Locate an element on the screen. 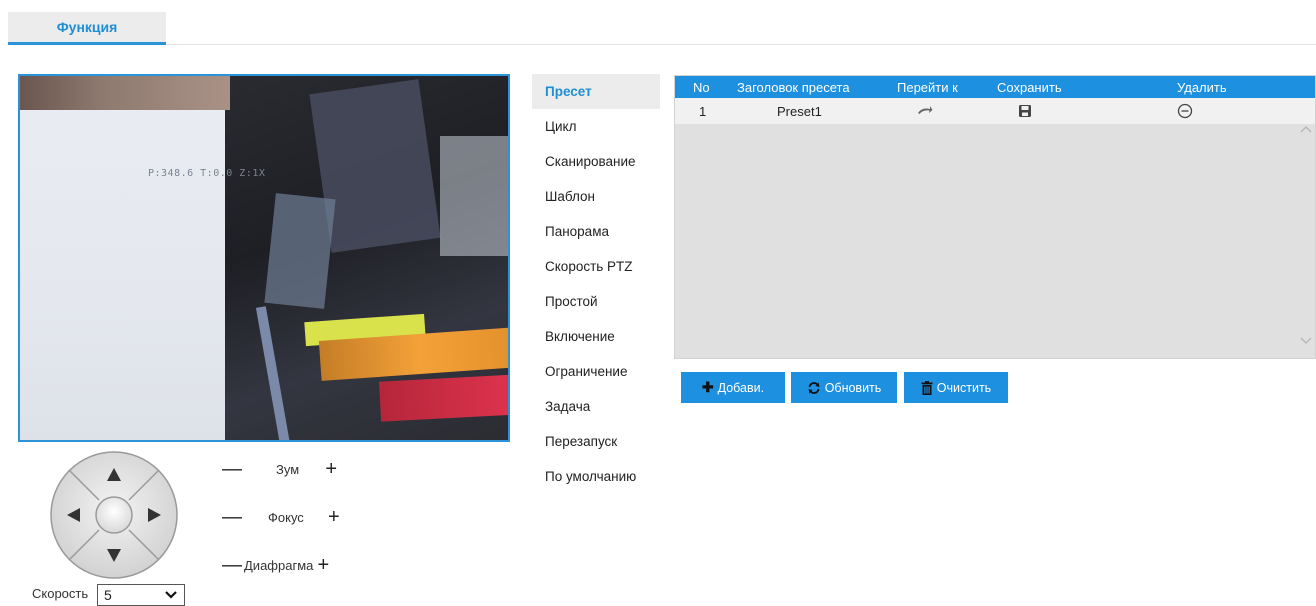 Image resolution: width=1316 pixels, height=606 pixels. scroll-down-icon is located at coordinates (1306, 341).